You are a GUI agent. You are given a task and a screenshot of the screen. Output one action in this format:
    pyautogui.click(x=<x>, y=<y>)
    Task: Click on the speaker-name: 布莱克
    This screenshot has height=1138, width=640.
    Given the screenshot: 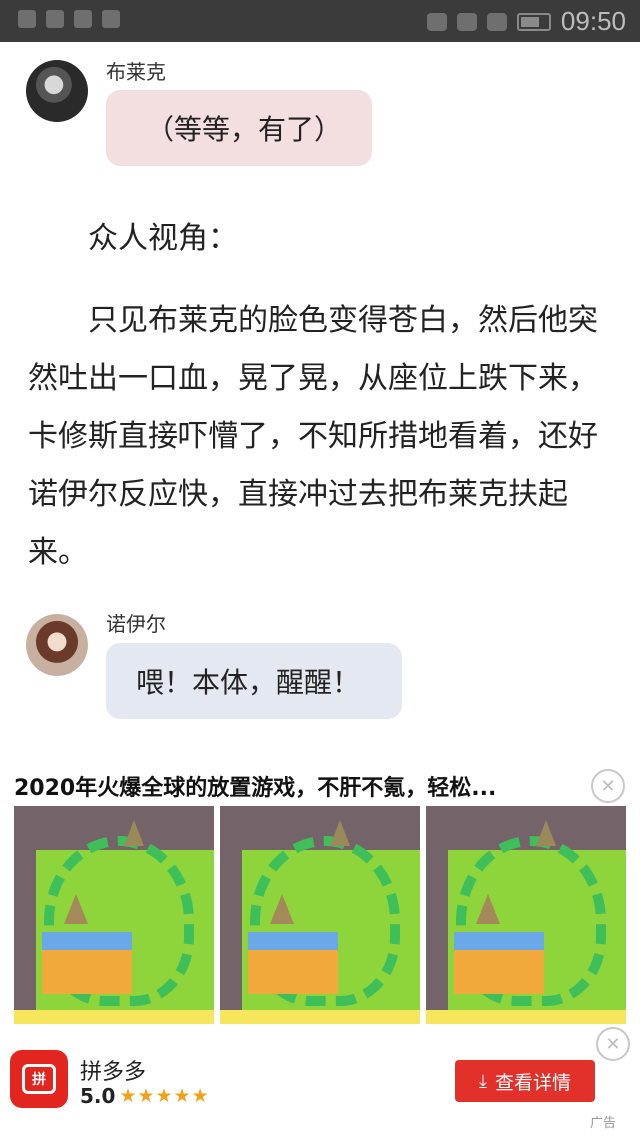 What is the action you would take?
    pyautogui.click(x=136, y=72)
    